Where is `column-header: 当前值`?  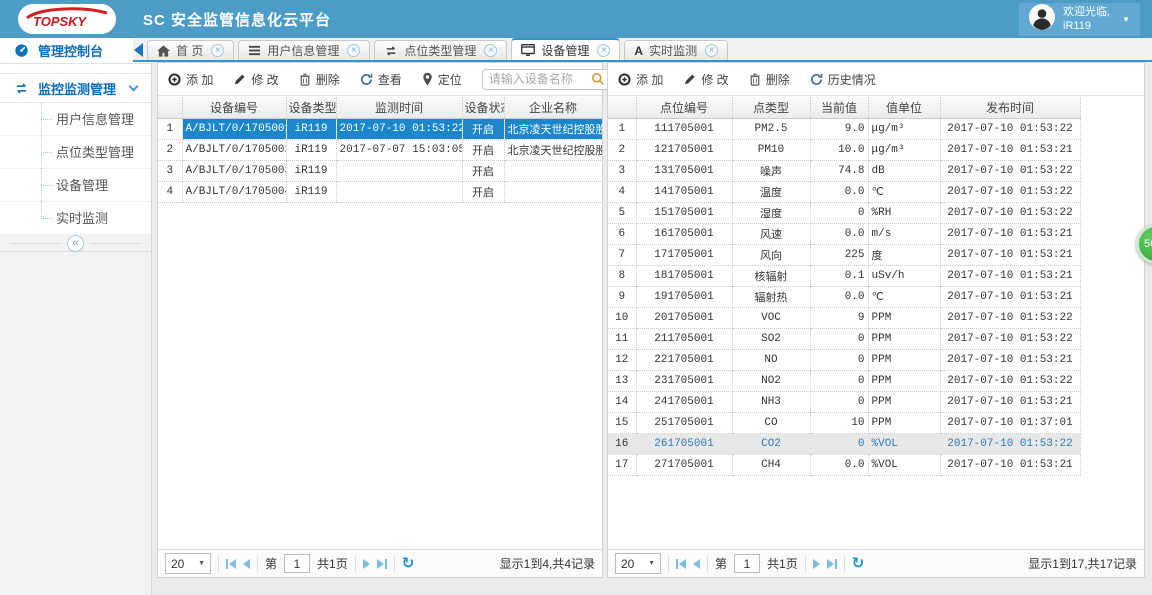 column-header: 当前值 is located at coordinates (839, 108).